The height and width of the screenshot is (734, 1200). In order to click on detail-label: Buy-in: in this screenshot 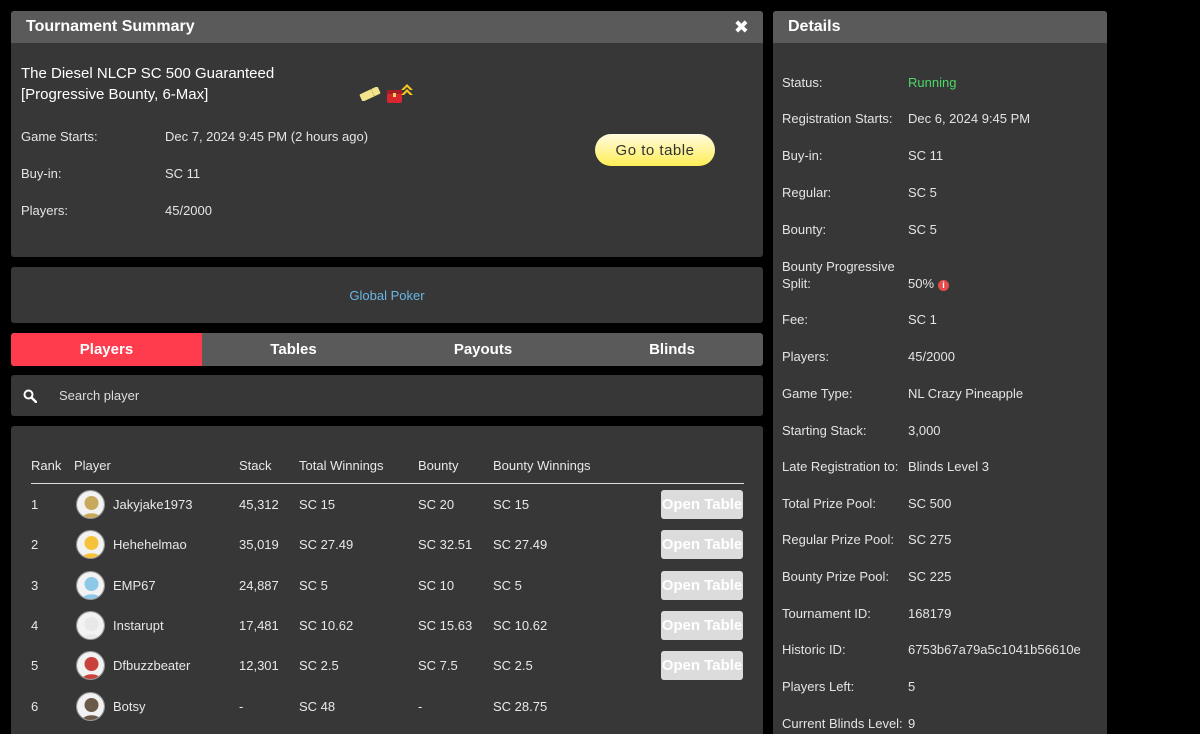, I will do `click(802, 155)`.